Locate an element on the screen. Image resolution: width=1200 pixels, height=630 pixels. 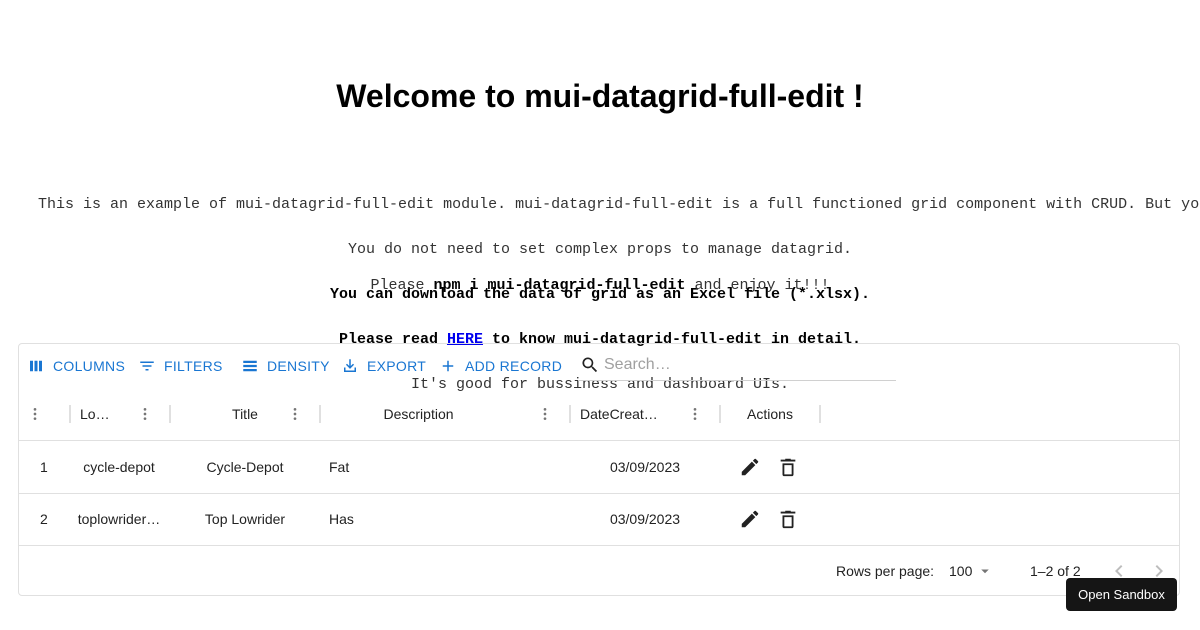
column-menu-date-created is located at coordinates (695, 414).